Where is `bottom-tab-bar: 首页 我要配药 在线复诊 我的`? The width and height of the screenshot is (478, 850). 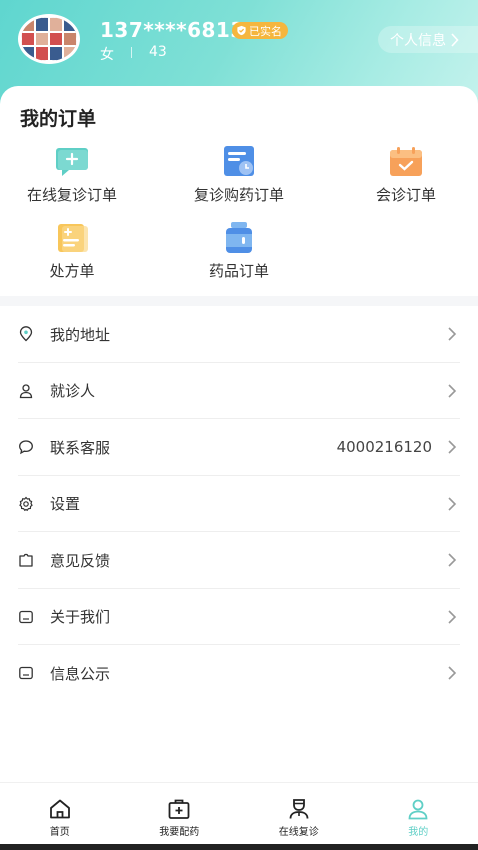 bottom-tab-bar: 首页 我要配药 在线复诊 我的 is located at coordinates (239, 811).